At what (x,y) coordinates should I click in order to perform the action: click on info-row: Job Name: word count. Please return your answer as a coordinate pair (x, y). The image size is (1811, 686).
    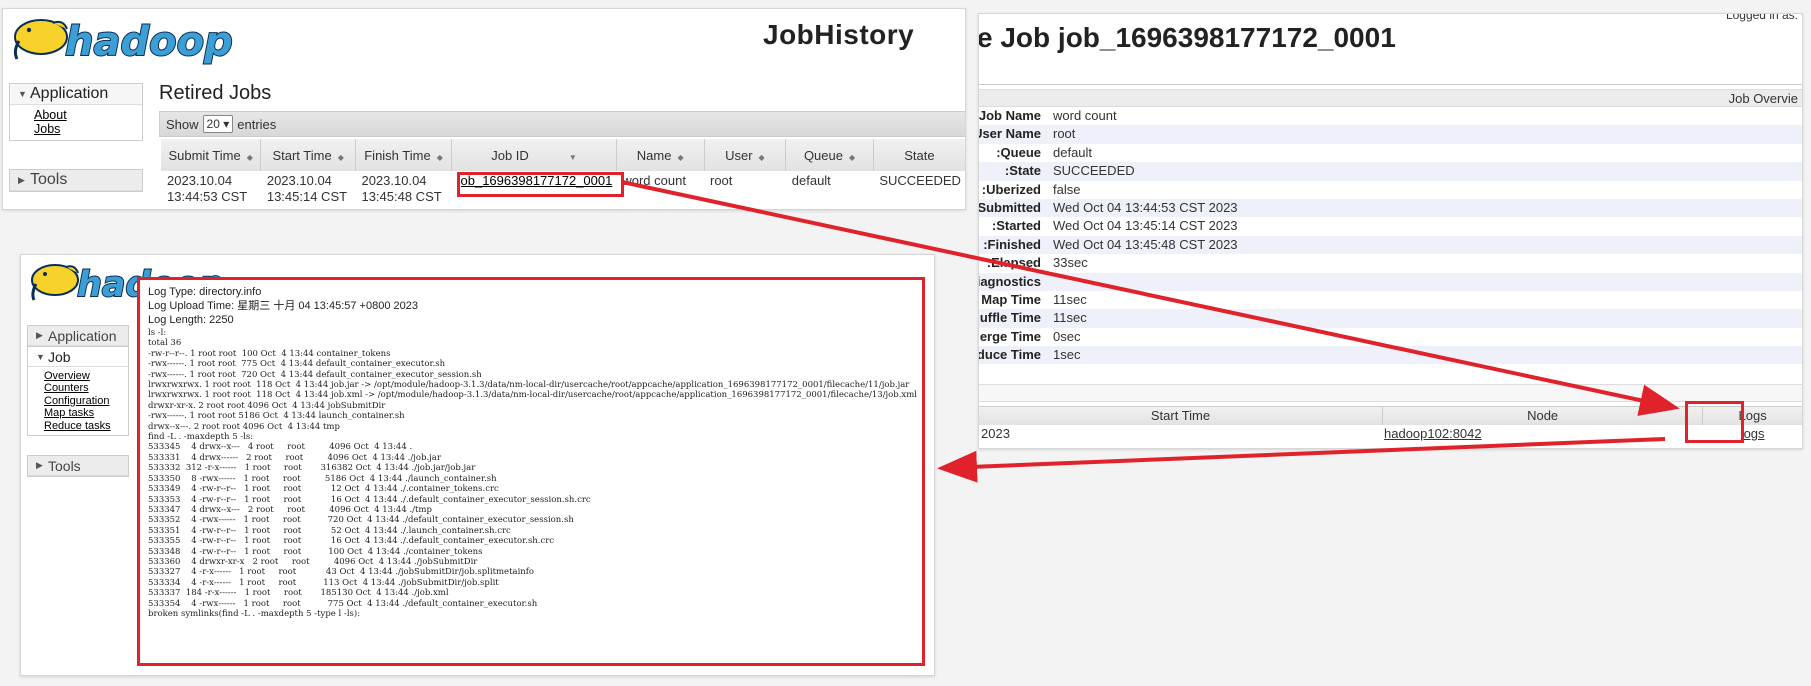
    Looking at the image, I should click on (1390, 116).